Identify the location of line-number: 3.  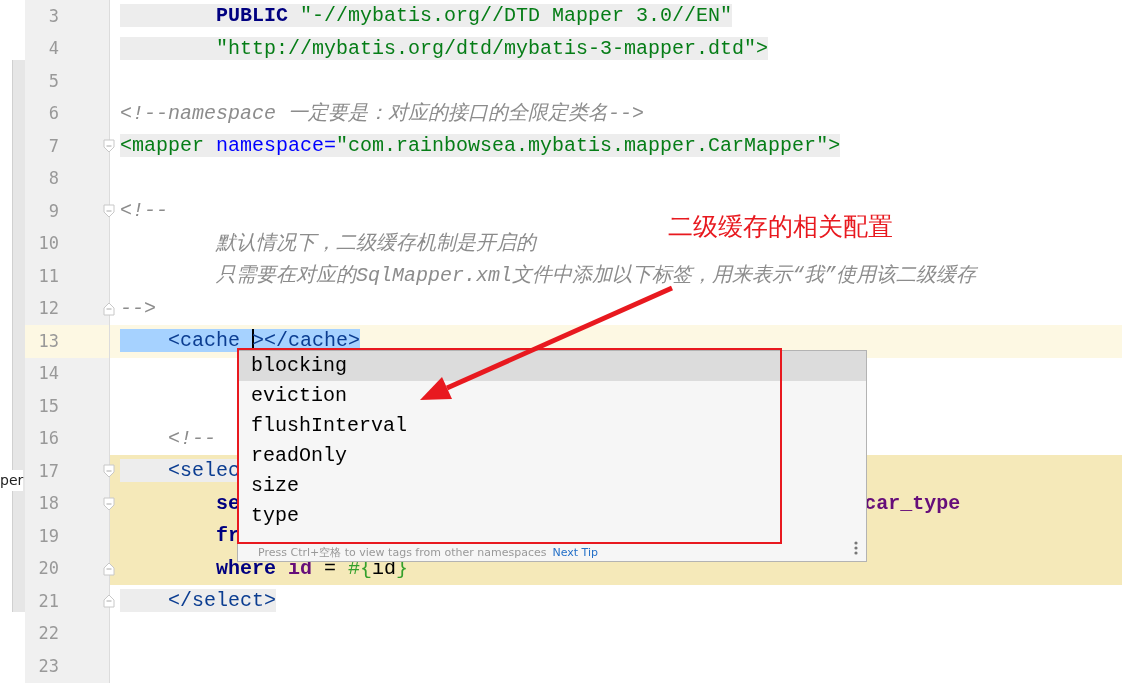
(53, 16).